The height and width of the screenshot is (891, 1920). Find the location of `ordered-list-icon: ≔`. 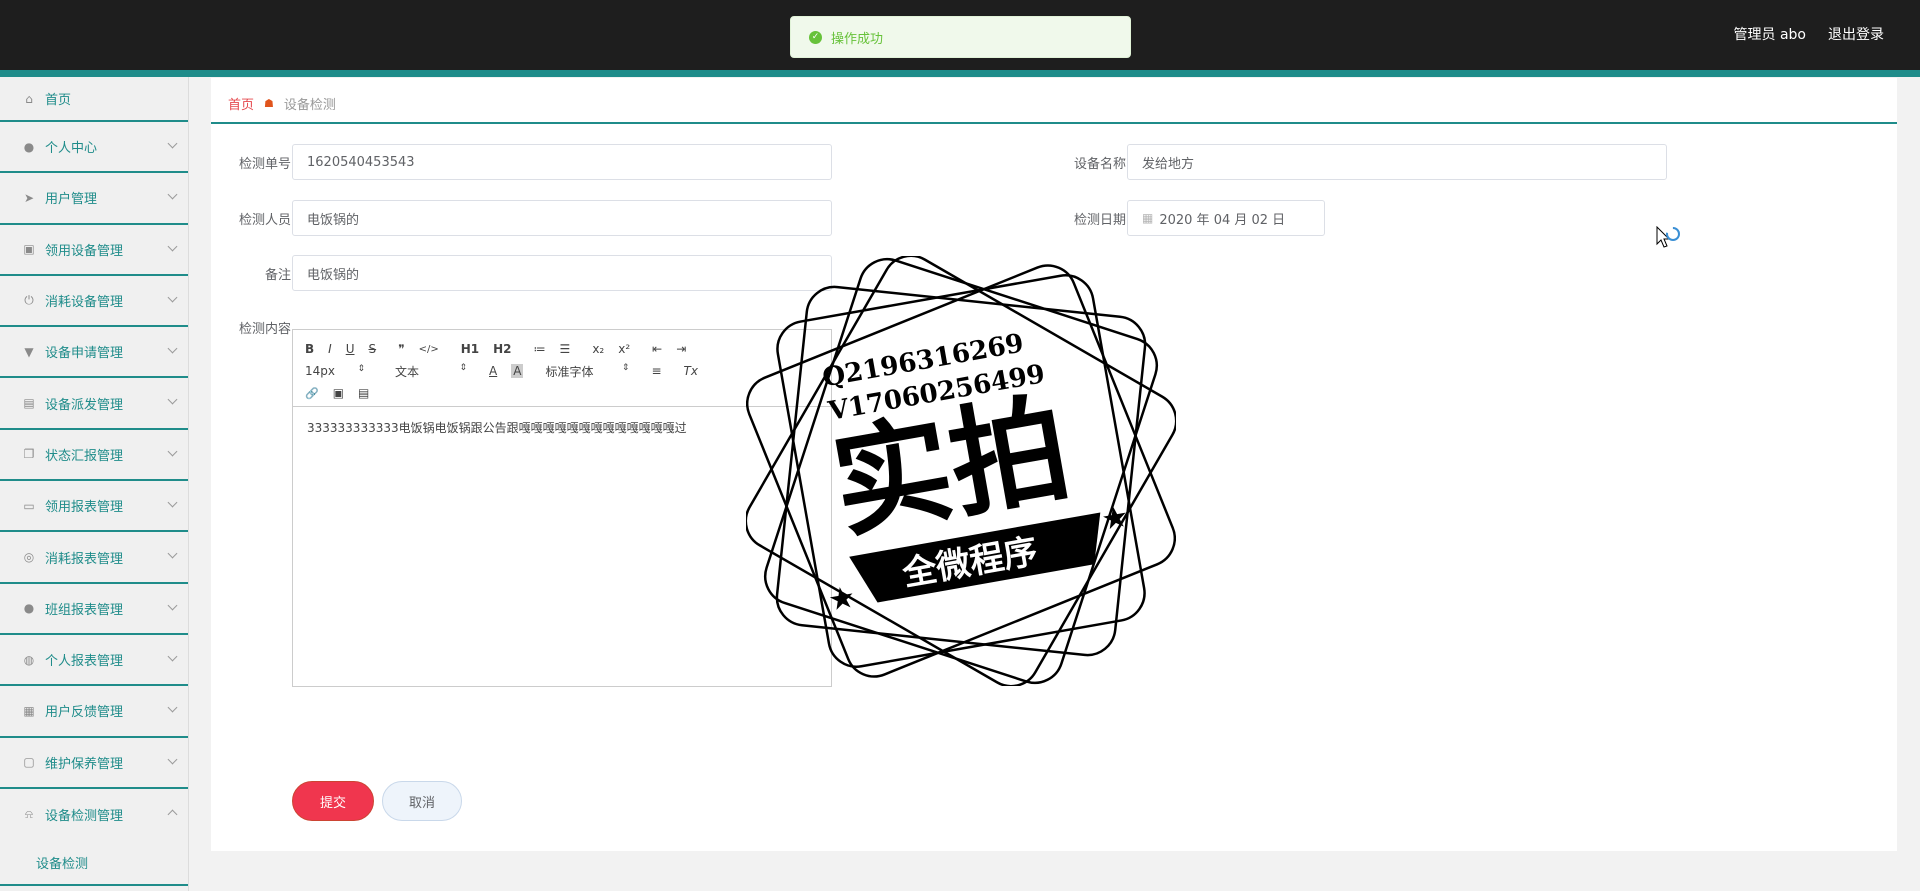

ordered-list-icon: ≔ is located at coordinates (540, 349).